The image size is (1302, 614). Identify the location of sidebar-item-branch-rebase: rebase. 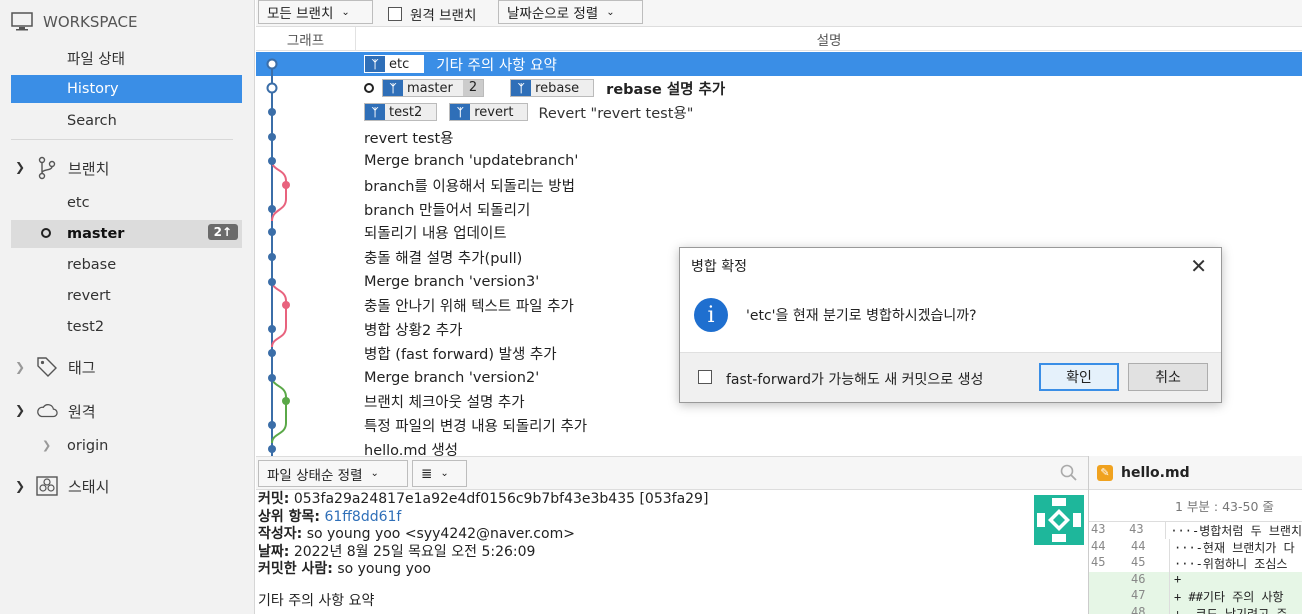
(126, 265).